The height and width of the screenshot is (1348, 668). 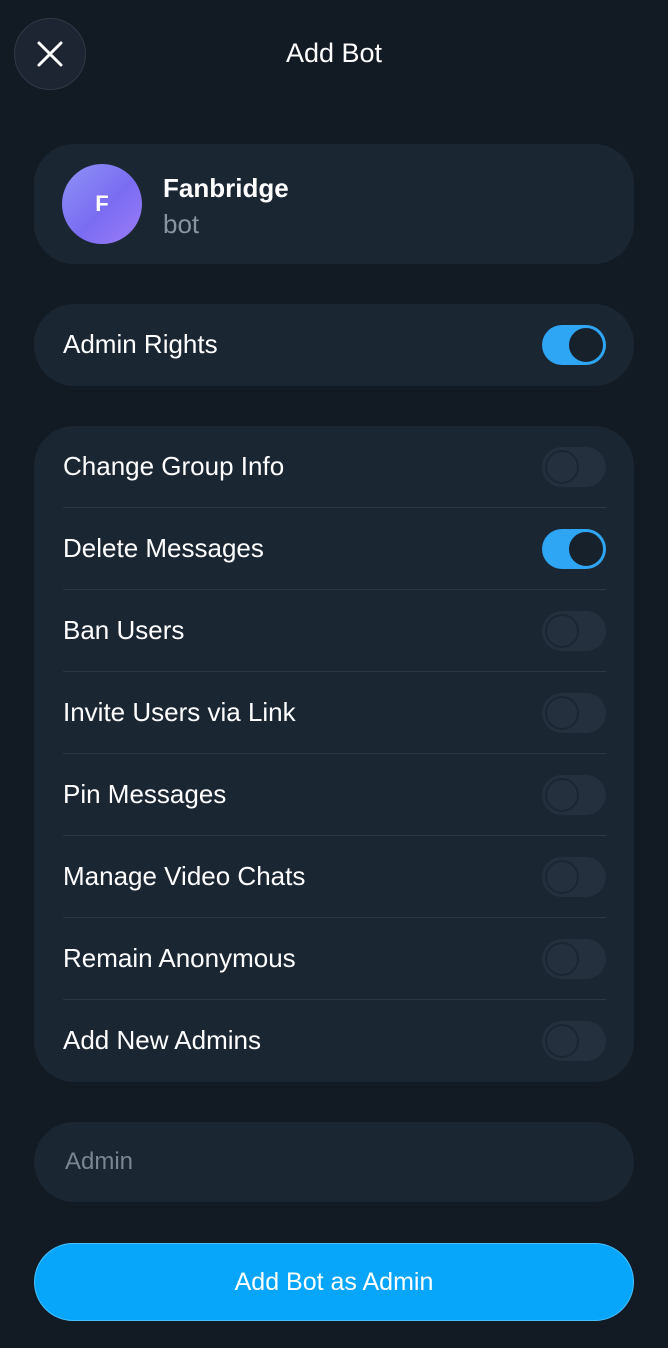 I want to click on invite-users-toggle, so click(x=574, y=713).